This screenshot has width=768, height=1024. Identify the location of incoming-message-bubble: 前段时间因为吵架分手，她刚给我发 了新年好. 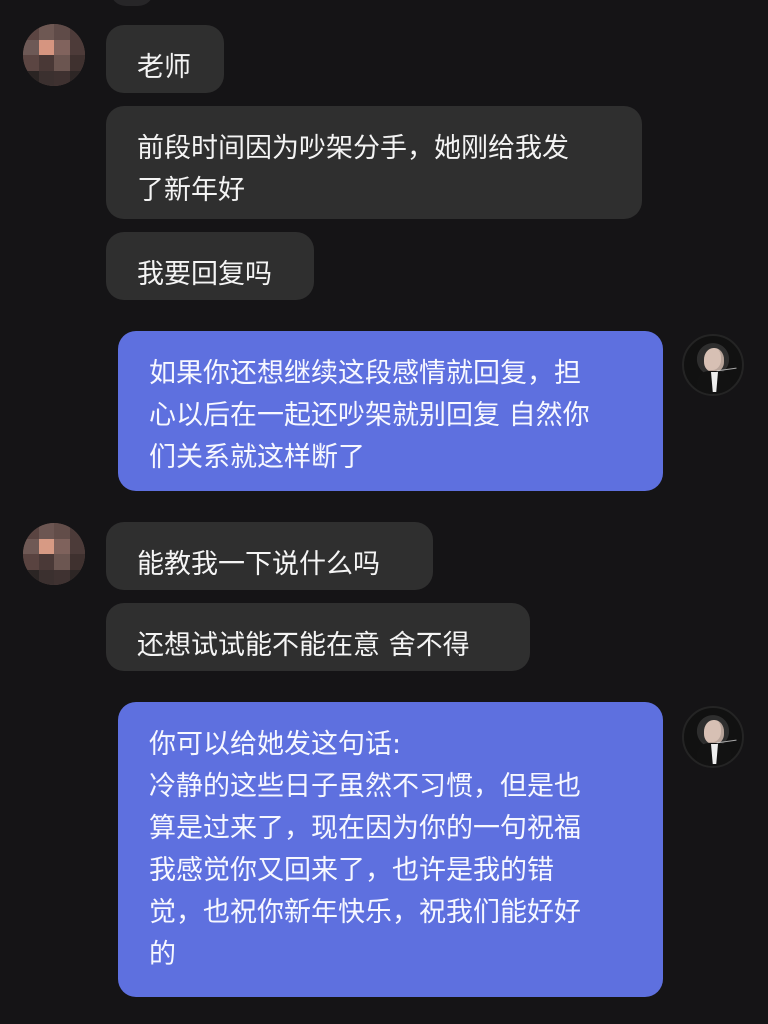
(374, 162).